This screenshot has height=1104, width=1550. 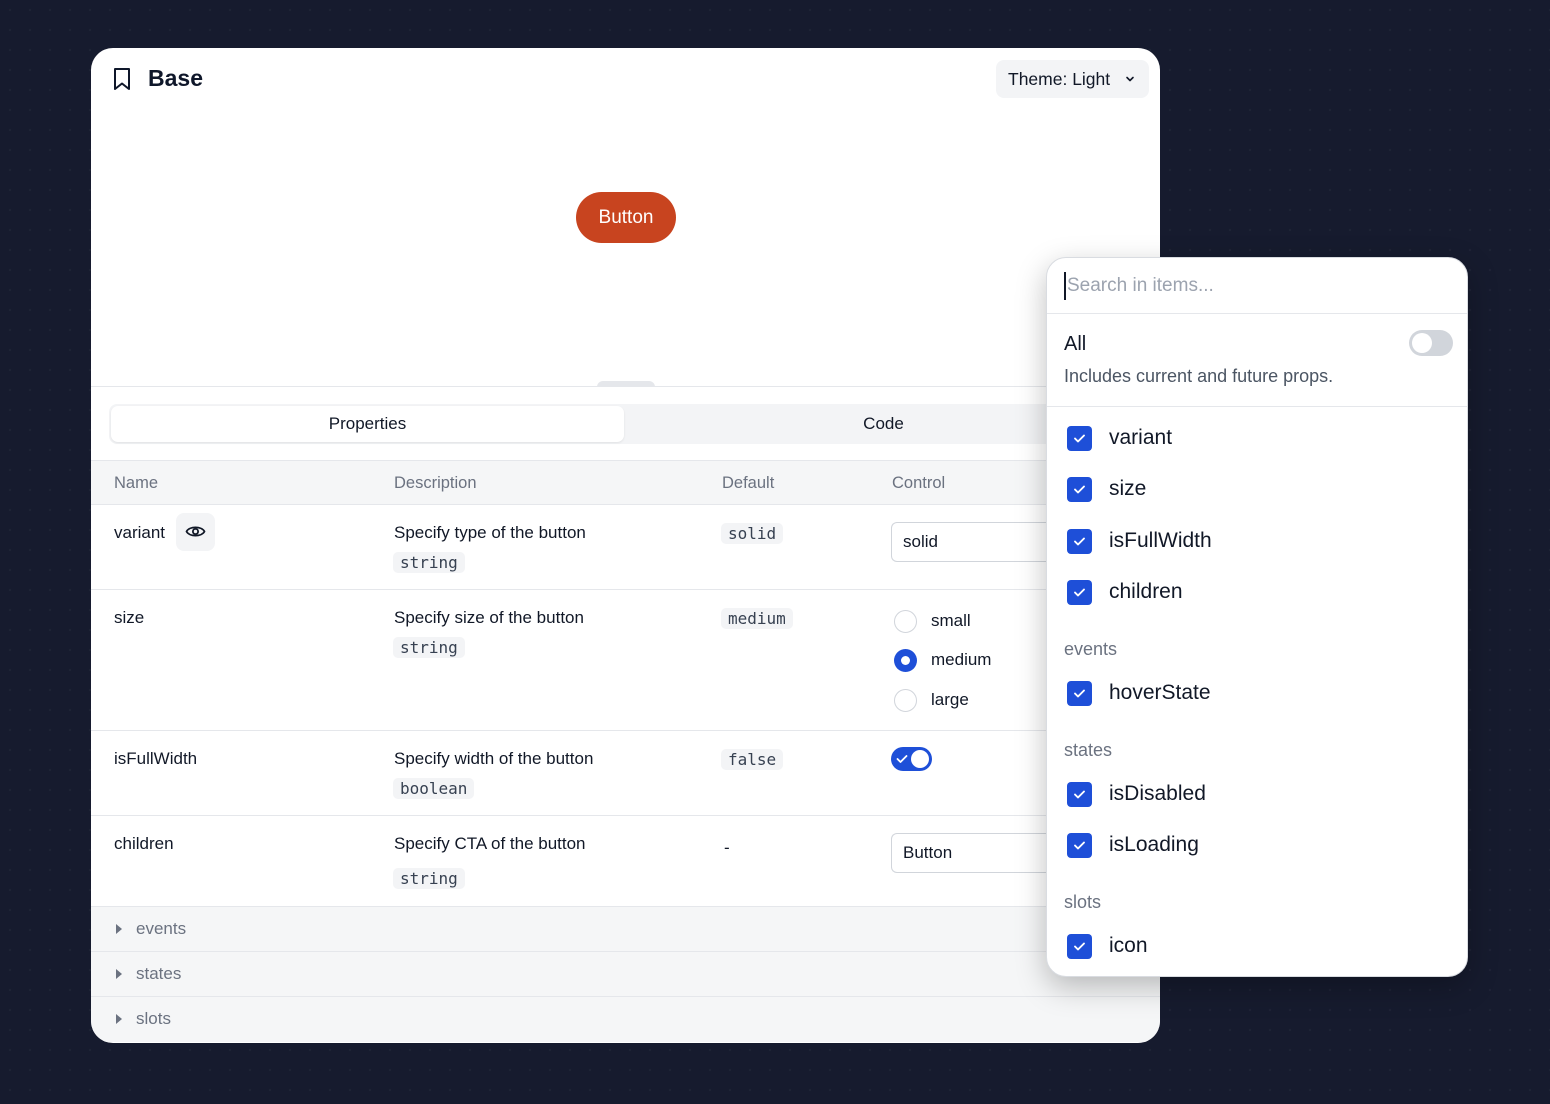 I want to click on prop-item-variant: variant, so click(x=1119, y=438).